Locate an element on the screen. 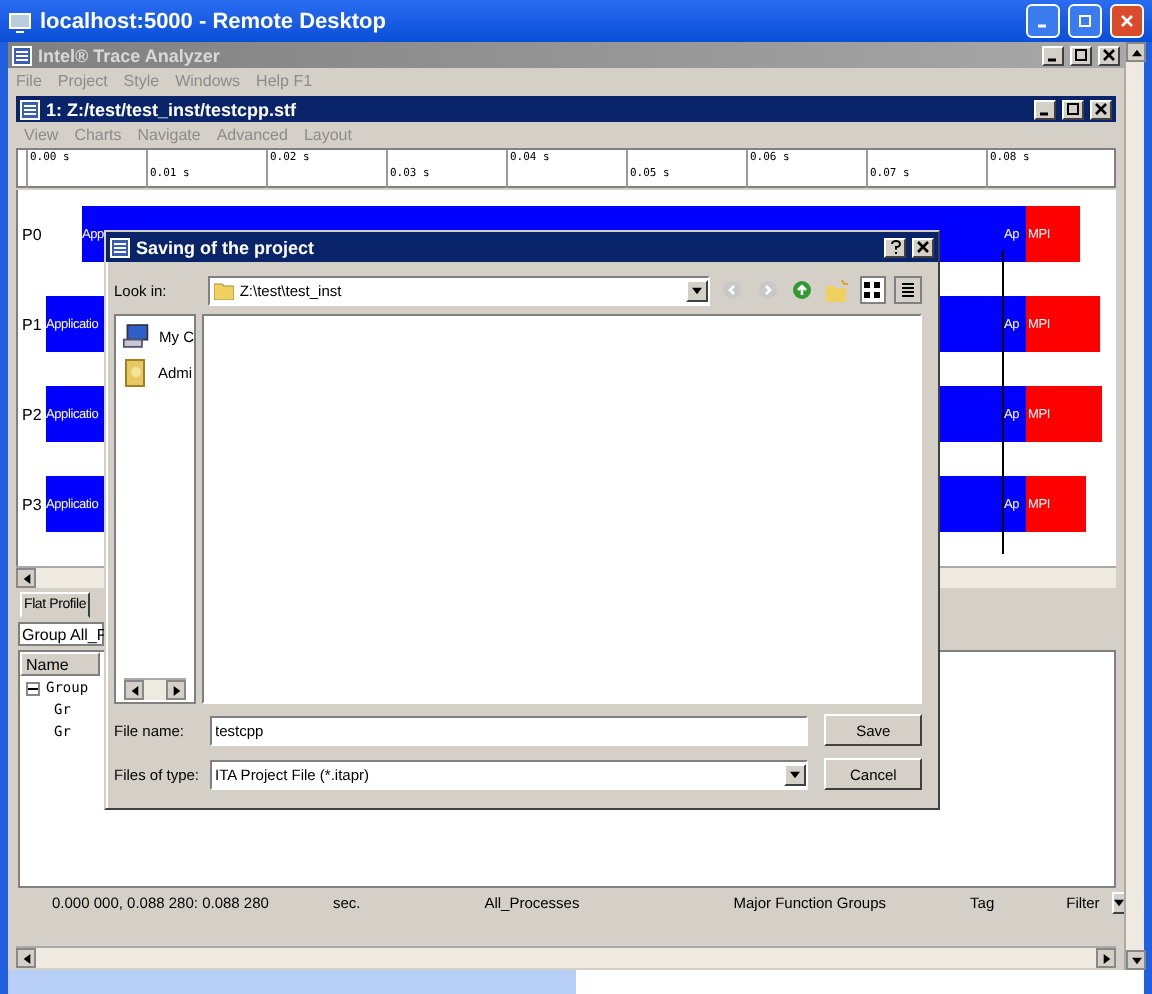 The image size is (1152, 994). computer-icon is located at coordinates (136, 336).